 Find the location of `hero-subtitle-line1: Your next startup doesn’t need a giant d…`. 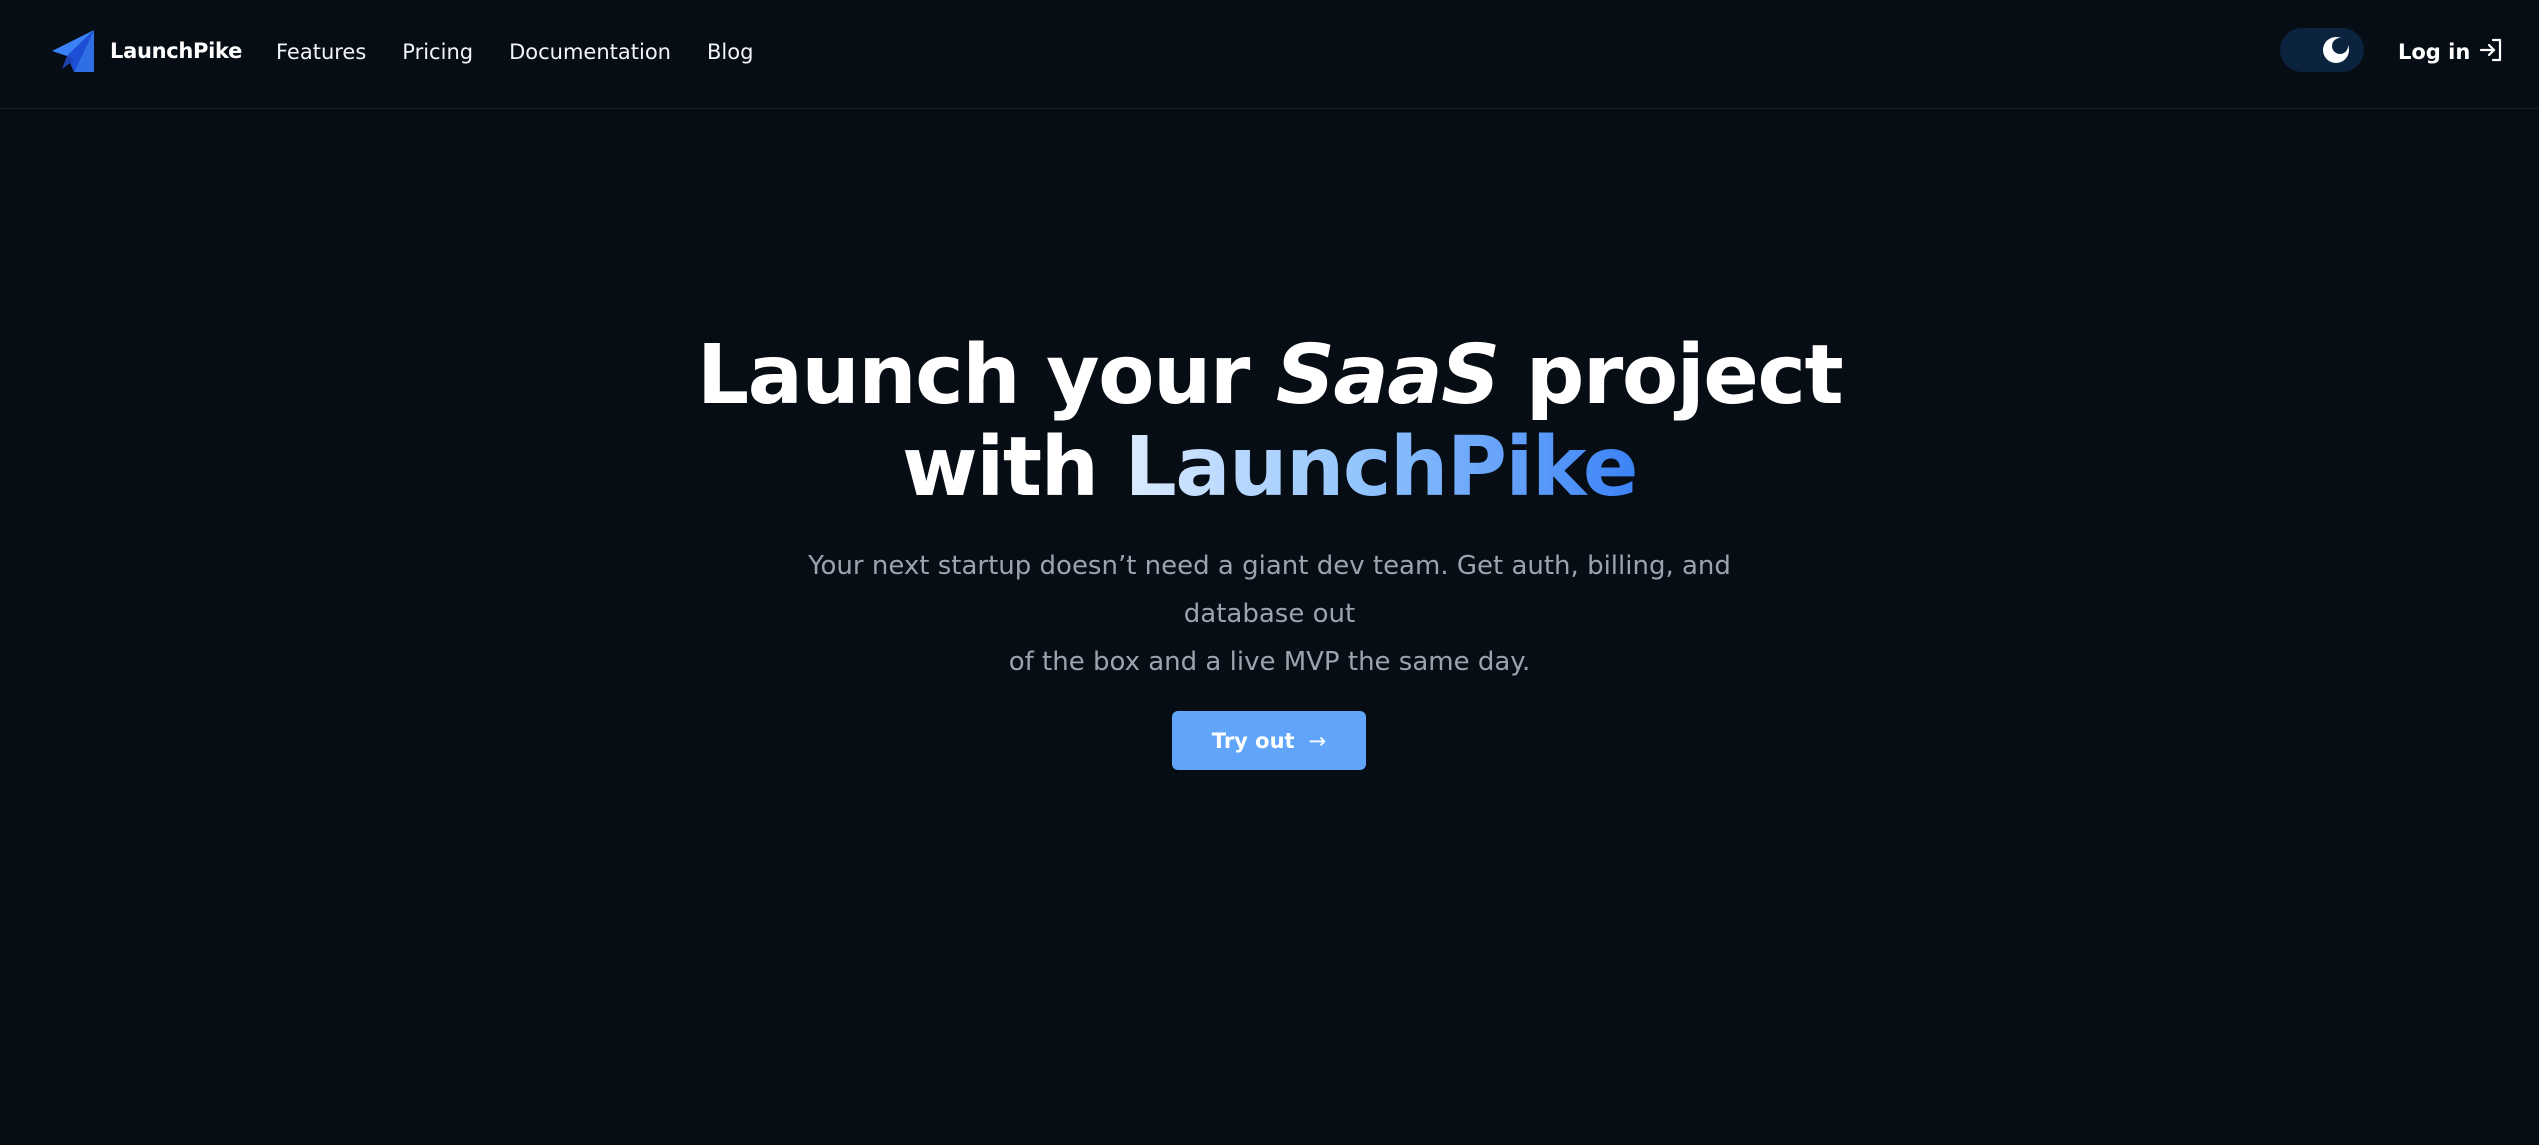

hero-subtitle-line1: Your next startup doesn’t need a giant d… is located at coordinates (1269, 590).